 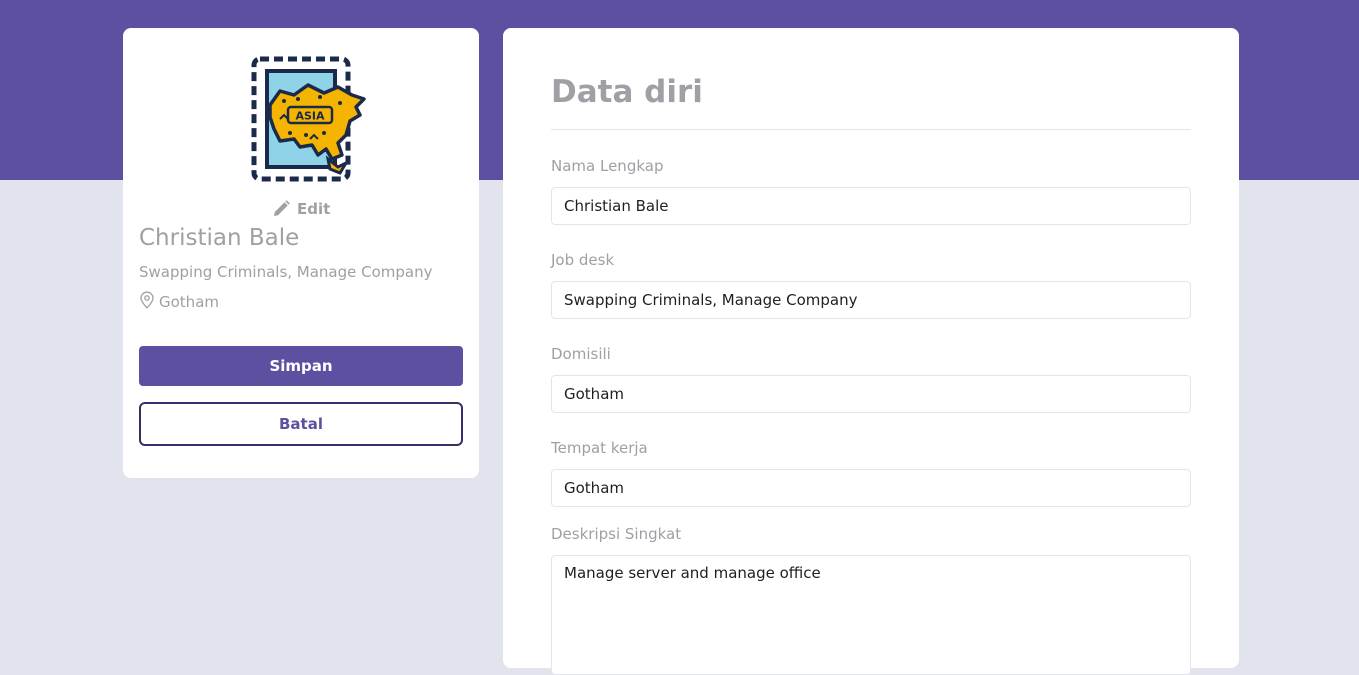 I want to click on domicile-input, so click(x=871, y=394).